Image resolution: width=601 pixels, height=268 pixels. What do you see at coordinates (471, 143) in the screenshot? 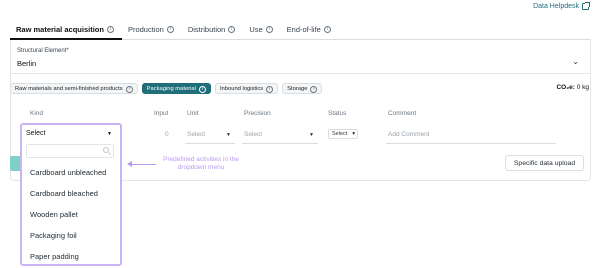
I see `comment-underline` at bounding box center [471, 143].